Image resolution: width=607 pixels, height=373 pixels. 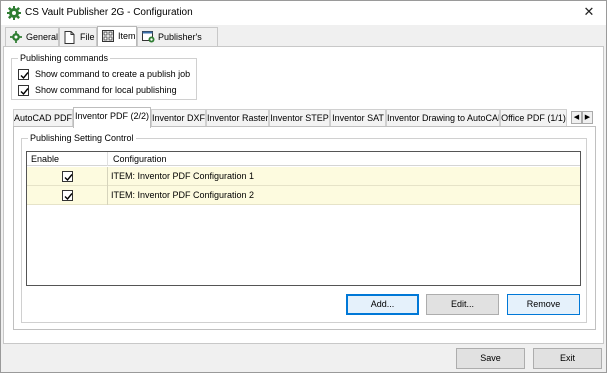 I want to click on tab-general-label: General, so click(x=42, y=37).